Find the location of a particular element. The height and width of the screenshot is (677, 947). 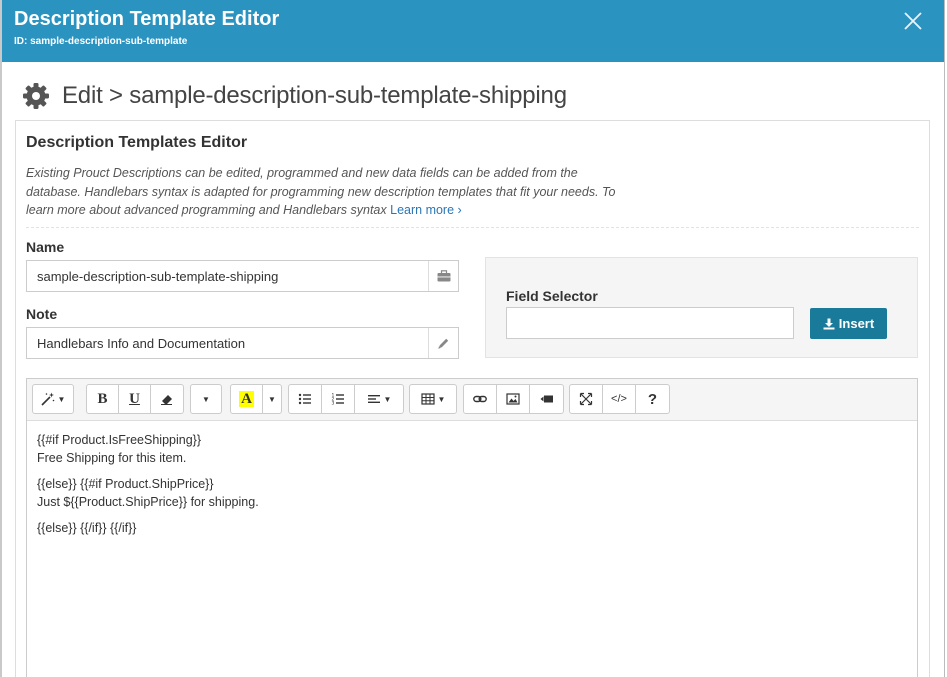

fullscreen-icon is located at coordinates (586, 399).